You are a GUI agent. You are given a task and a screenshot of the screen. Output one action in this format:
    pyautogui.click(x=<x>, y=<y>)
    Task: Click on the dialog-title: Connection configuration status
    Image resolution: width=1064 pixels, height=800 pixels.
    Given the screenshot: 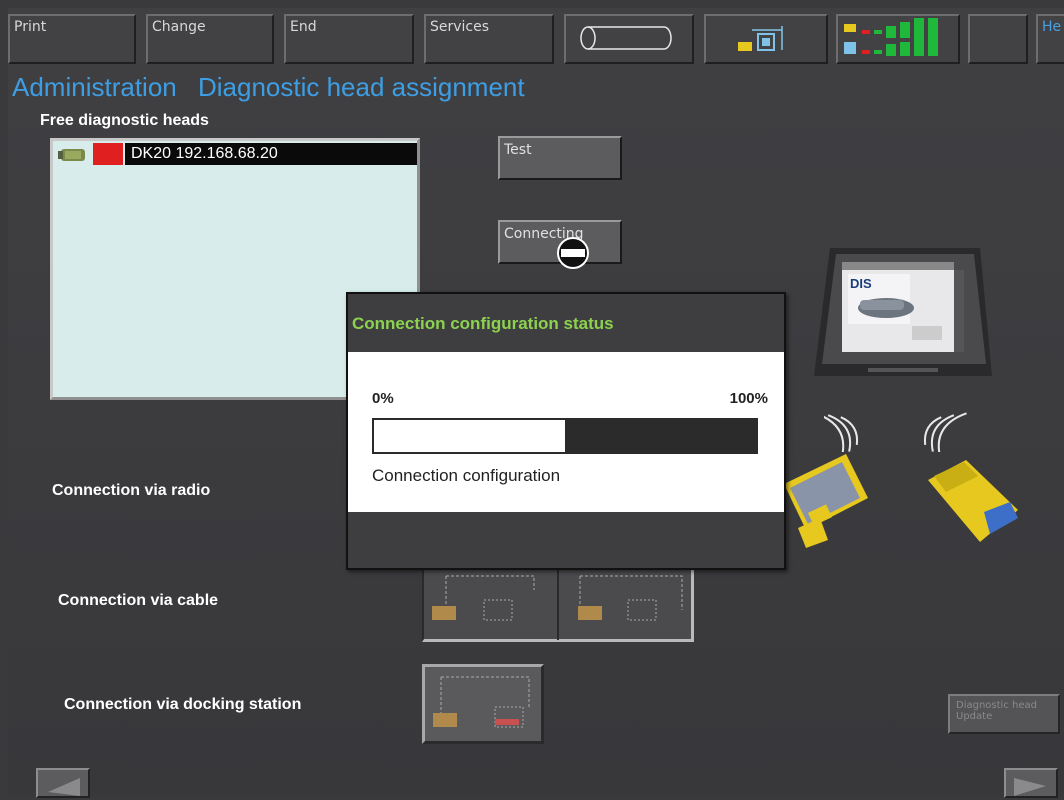 What is the action you would take?
    pyautogui.click(x=483, y=323)
    